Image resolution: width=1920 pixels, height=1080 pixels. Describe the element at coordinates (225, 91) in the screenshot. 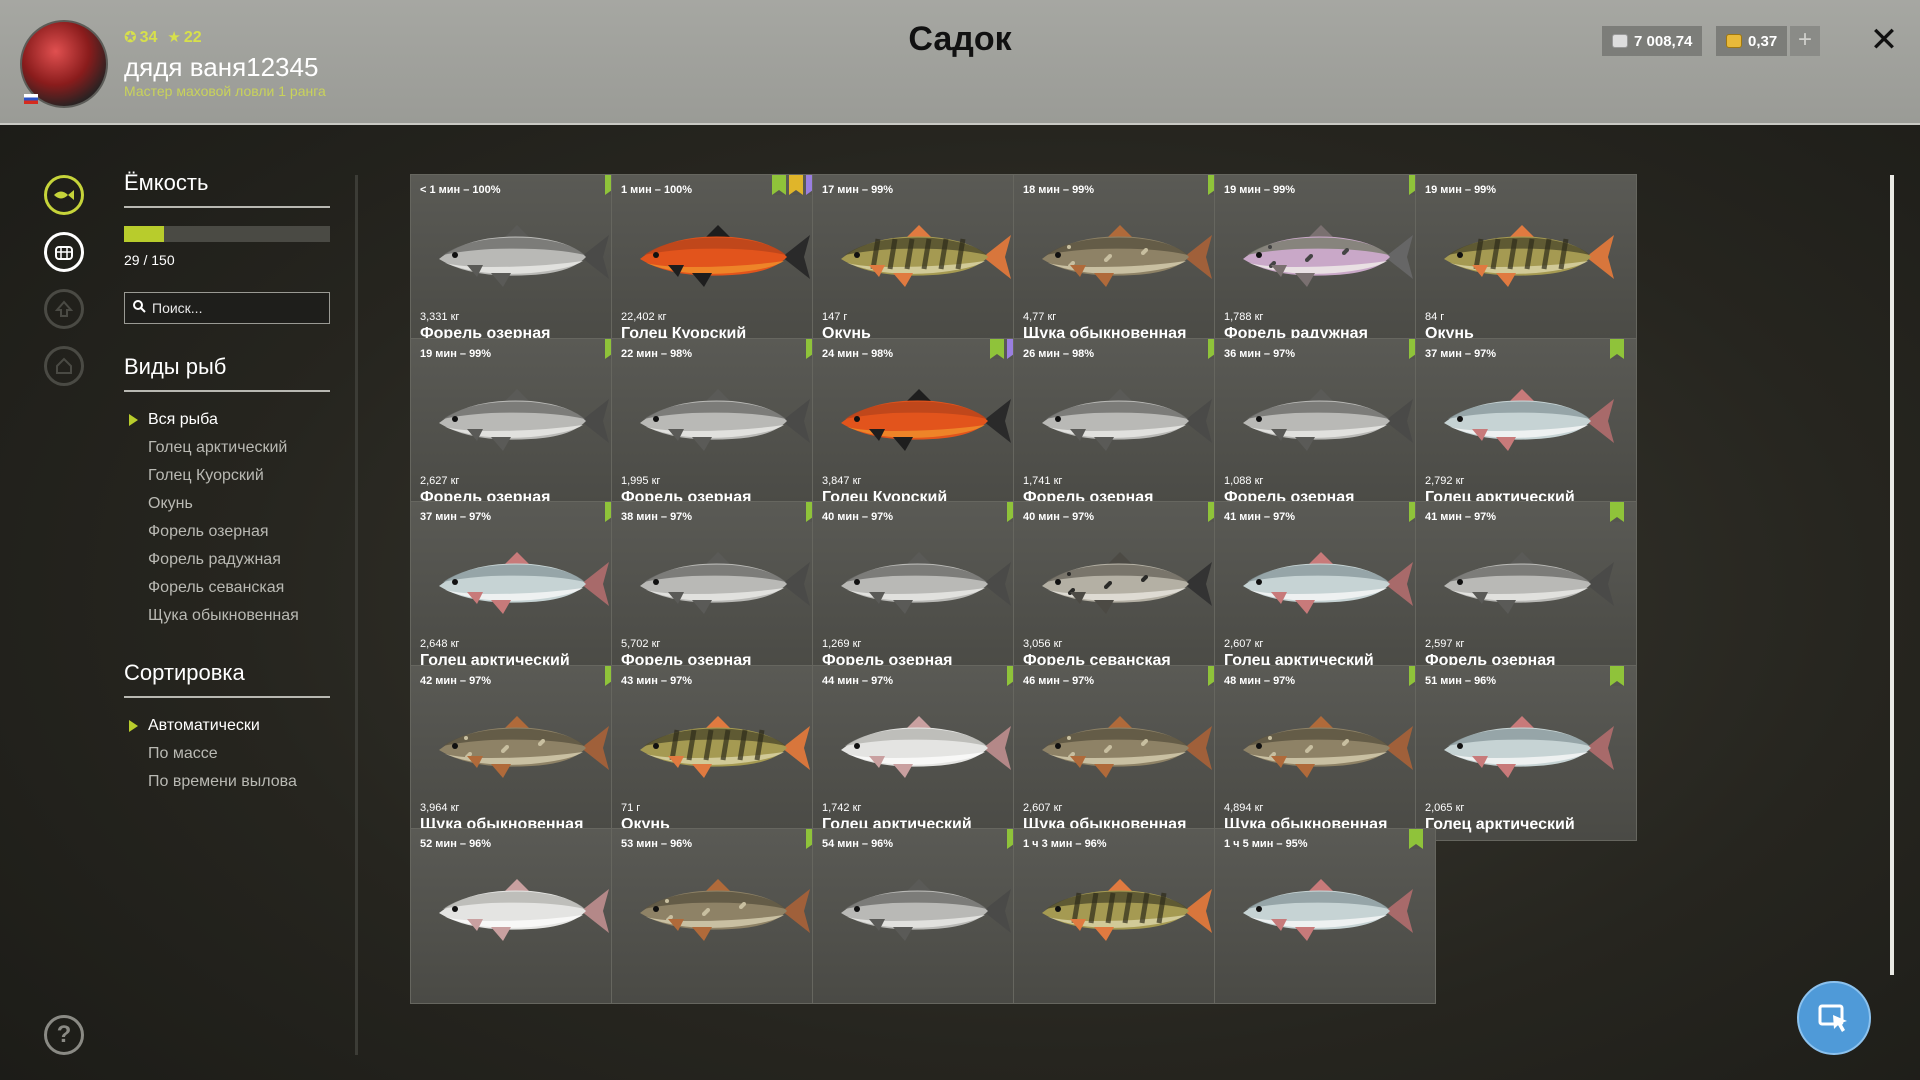

I see `player-rank: Мастер маховой ловли 1 ранга` at that location.